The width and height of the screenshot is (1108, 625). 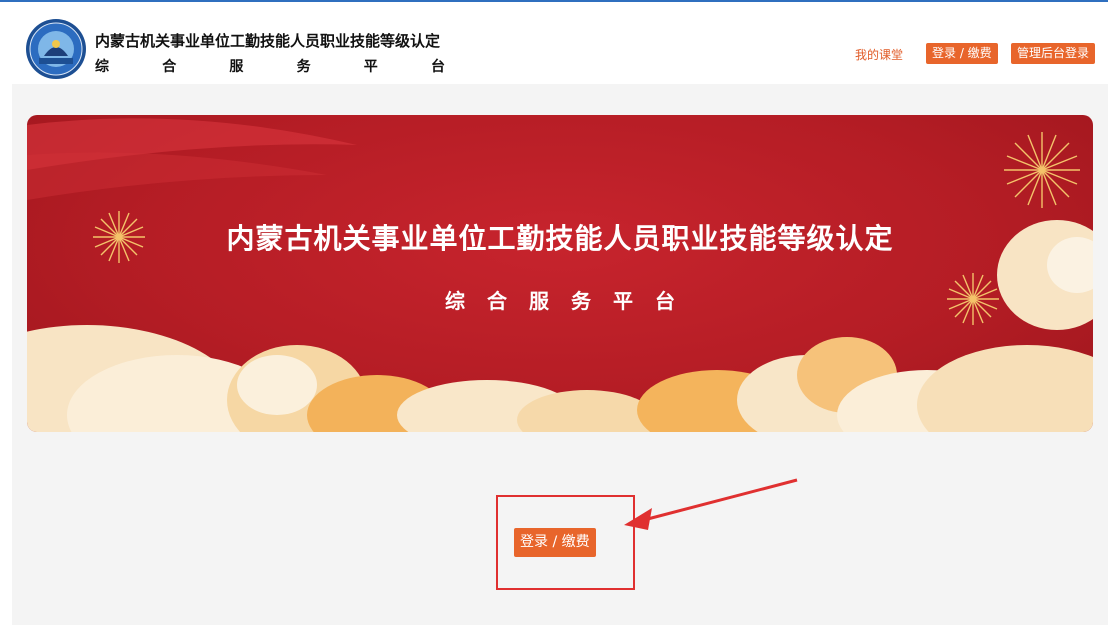 What do you see at coordinates (879, 54) in the screenshot?
I see `nav-my-class-link: 我的课堂` at bounding box center [879, 54].